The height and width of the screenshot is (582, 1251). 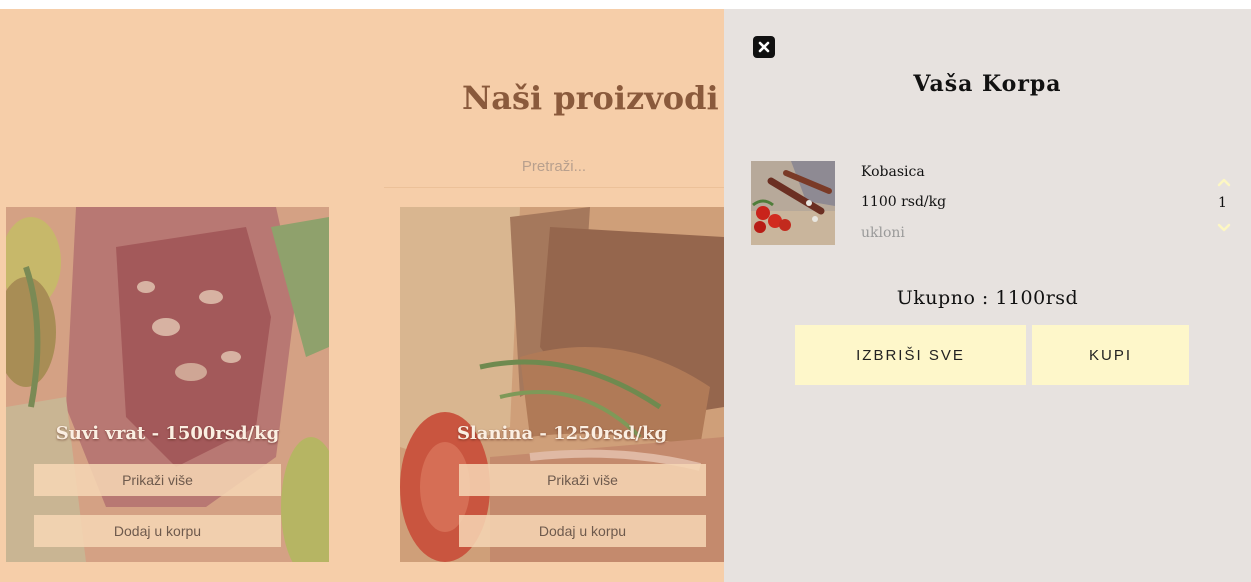 What do you see at coordinates (562, 433) in the screenshot?
I see `product-caption: Slanina - 1250rsd/kg` at bounding box center [562, 433].